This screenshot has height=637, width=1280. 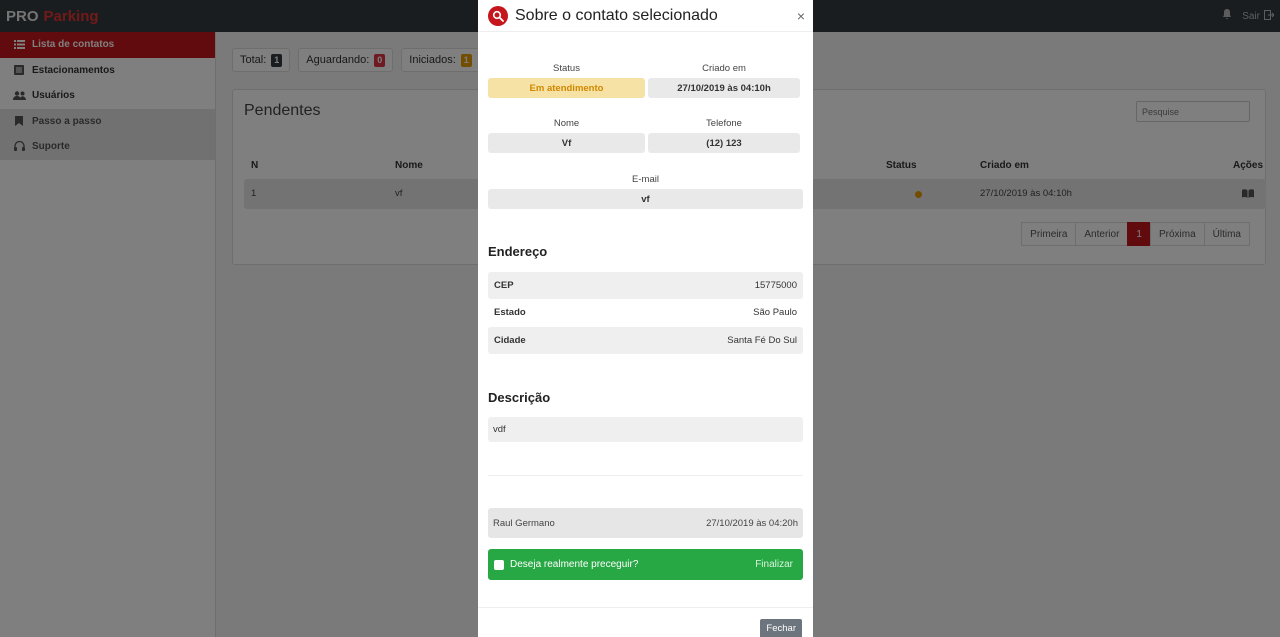 What do you see at coordinates (724, 123) in the screenshot?
I see `phone-label: Telefone` at bounding box center [724, 123].